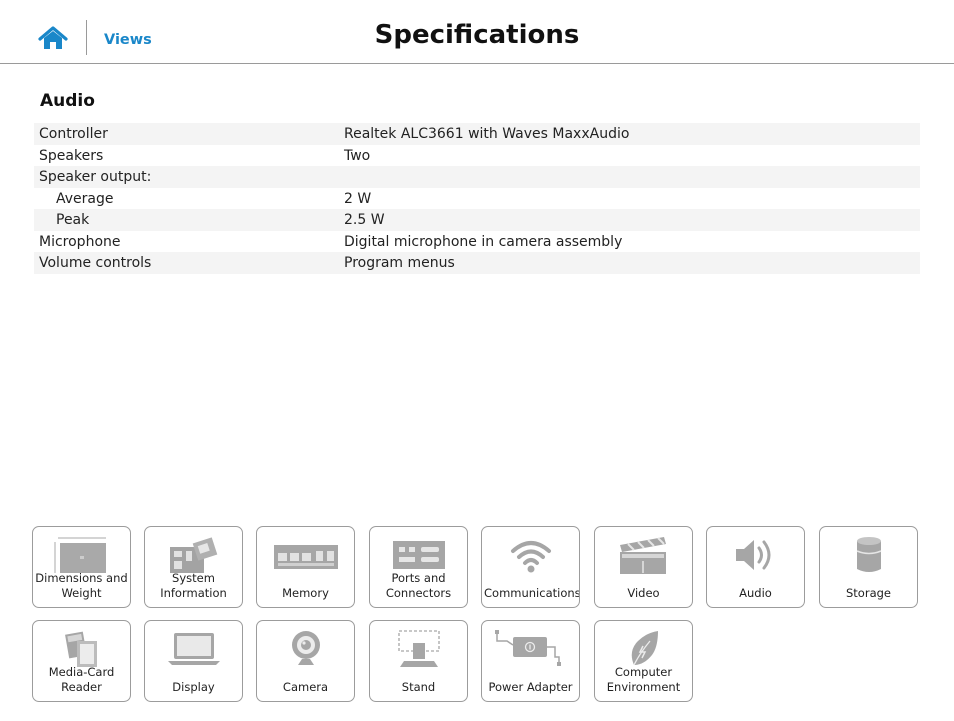  Describe the element at coordinates (869, 555) in the screenshot. I see `storage-cylinder-icon` at that location.